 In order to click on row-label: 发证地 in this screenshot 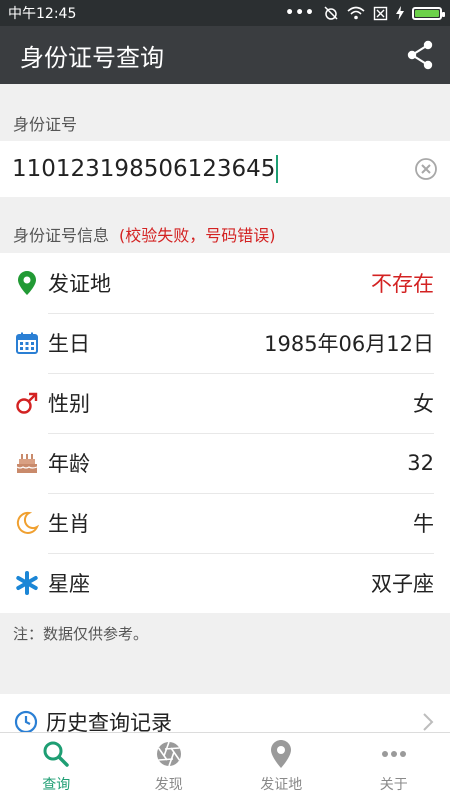, I will do `click(79, 284)`.